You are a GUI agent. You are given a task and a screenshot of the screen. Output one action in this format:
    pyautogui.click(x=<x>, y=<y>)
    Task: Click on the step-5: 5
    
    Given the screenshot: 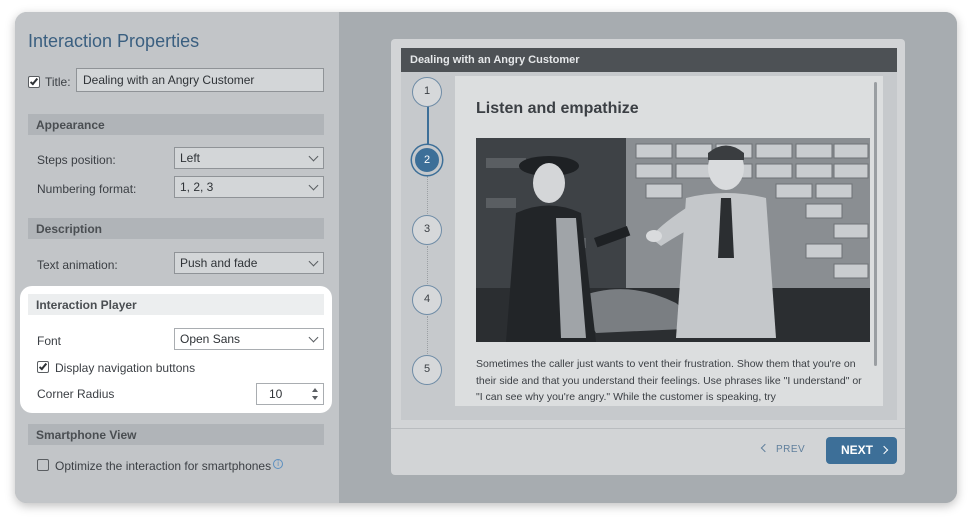 What is the action you would take?
    pyautogui.click(x=427, y=370)
    